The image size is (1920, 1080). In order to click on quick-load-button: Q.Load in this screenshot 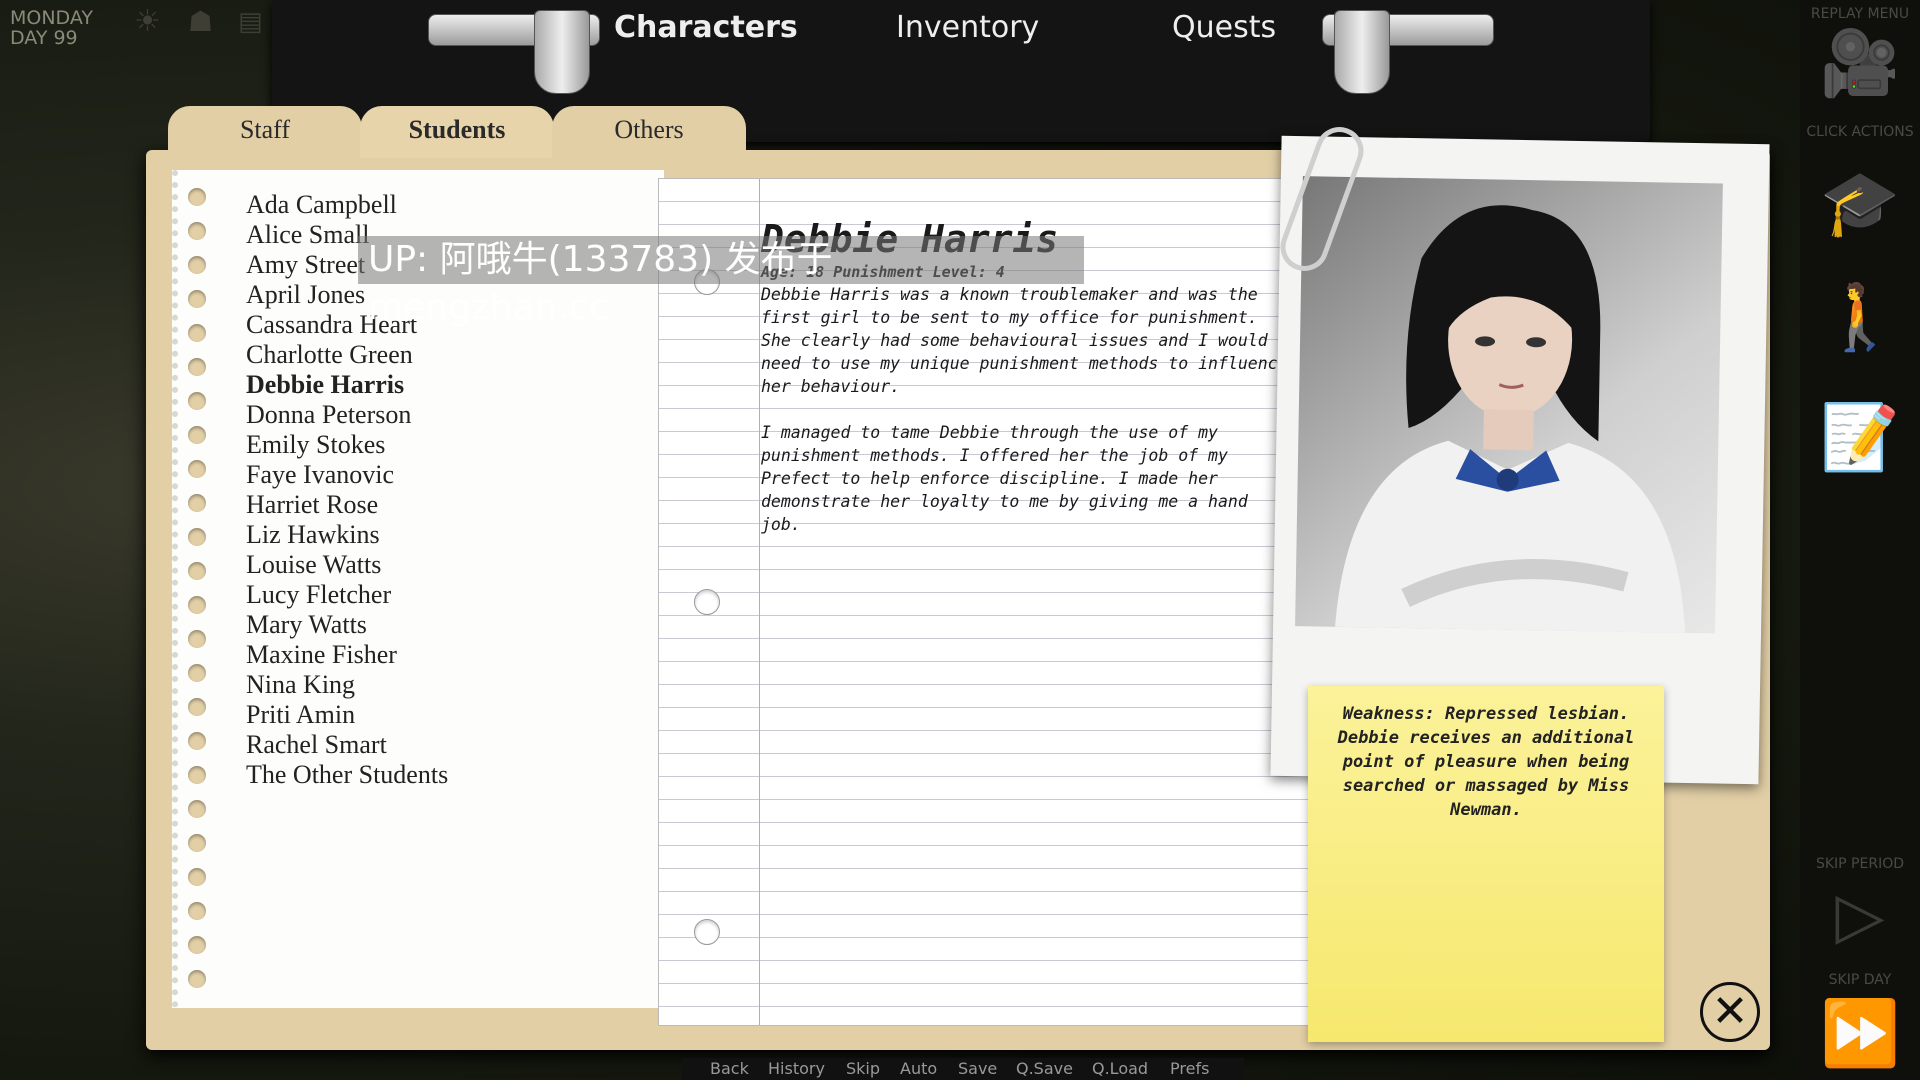, I will do `click(1120, 1069)`.